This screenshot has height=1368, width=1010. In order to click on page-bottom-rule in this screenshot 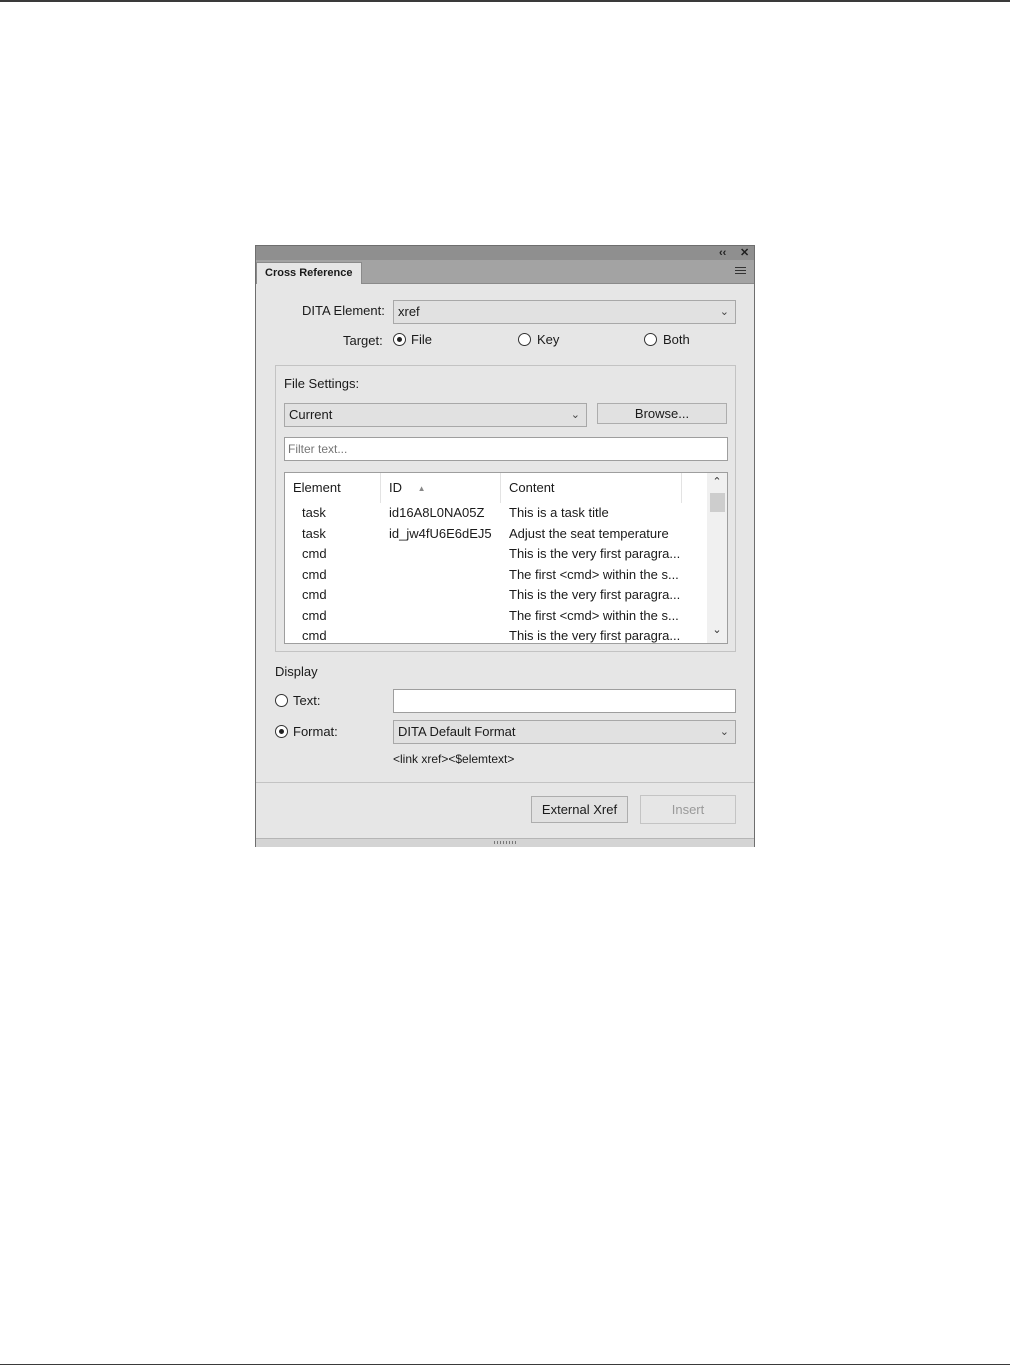, I will do `click(505, 1364)`.